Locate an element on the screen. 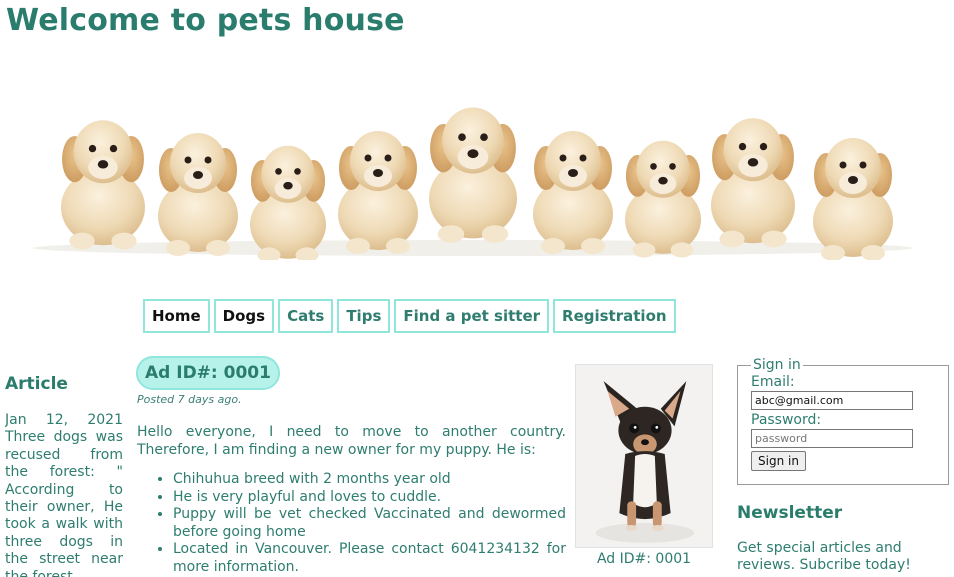  signin-legend: Sign in is located at coordinates (777, 365).